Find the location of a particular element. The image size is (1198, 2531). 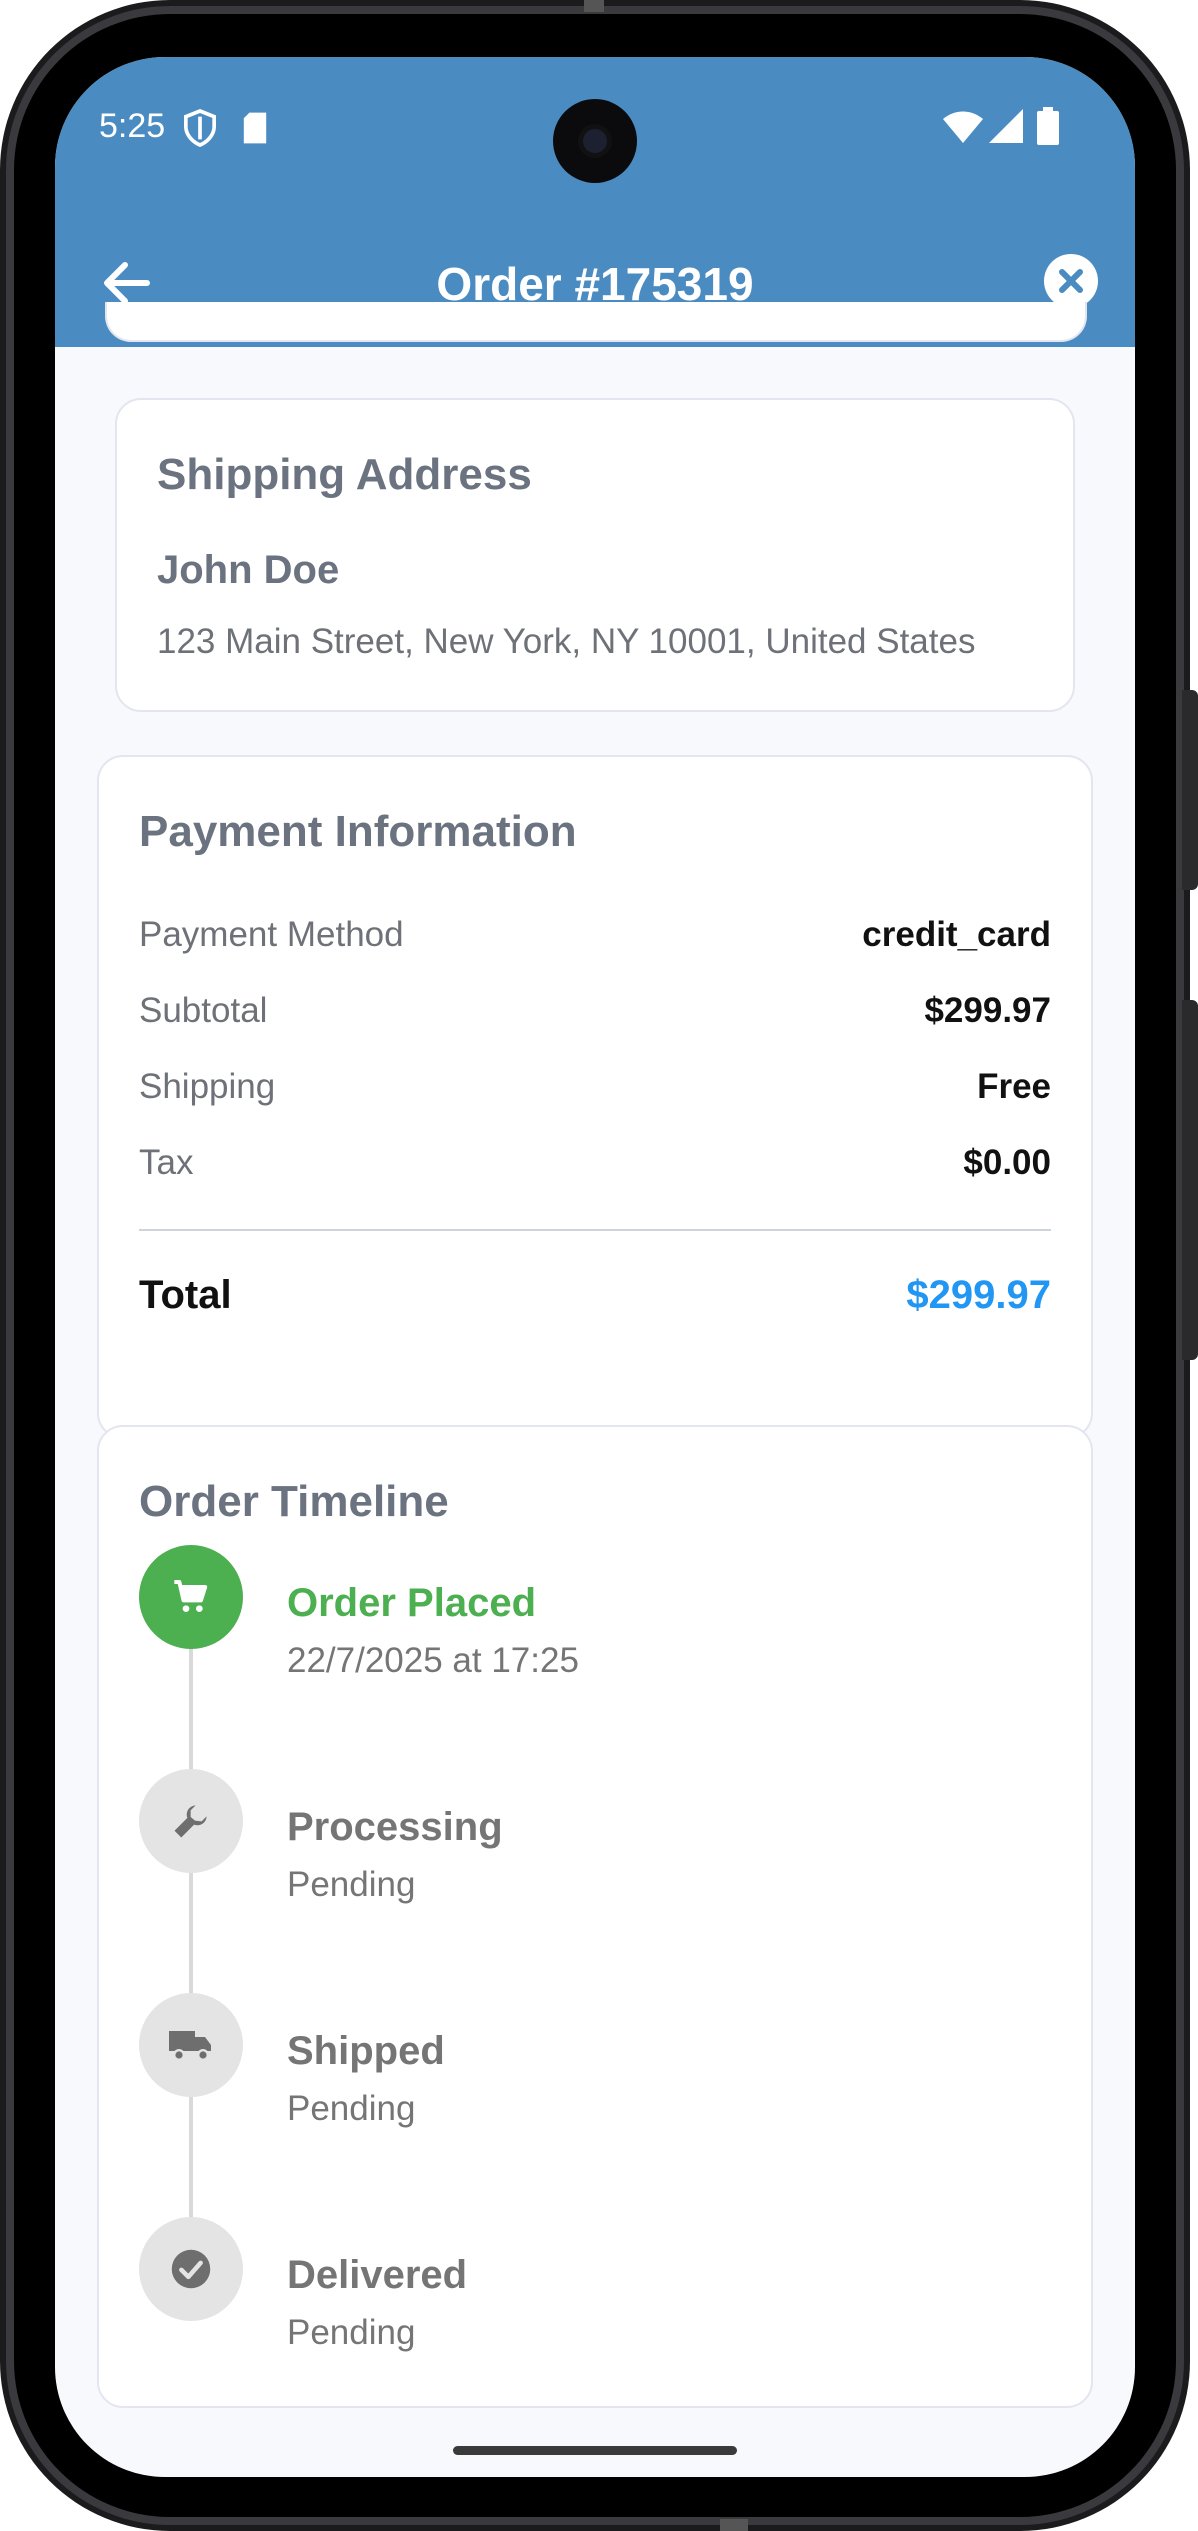

front-camera is located at coordinates (595, 141).